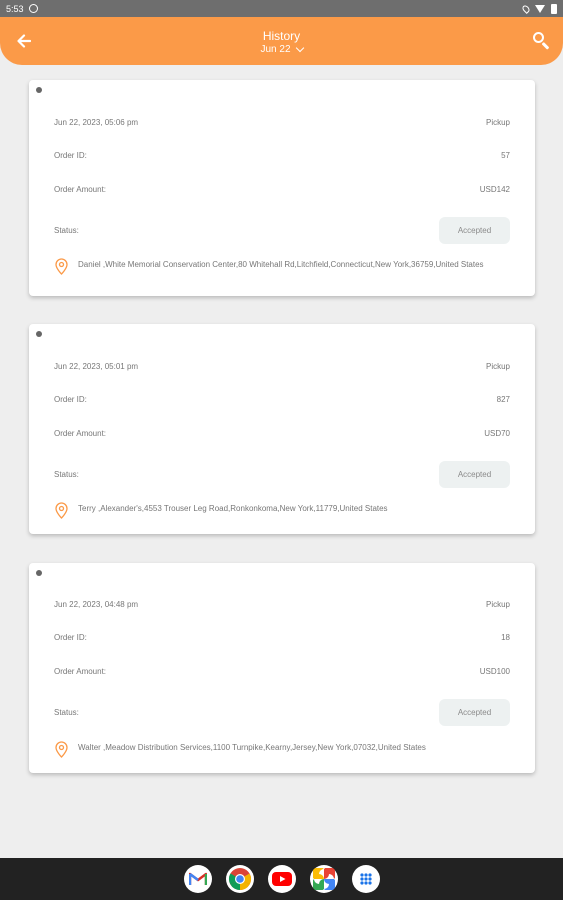 This screenshot has width=563, height=900. Describe the element at coordinates (281, 8) in the screenshot. I see `status-bar: 5:53` at that location.